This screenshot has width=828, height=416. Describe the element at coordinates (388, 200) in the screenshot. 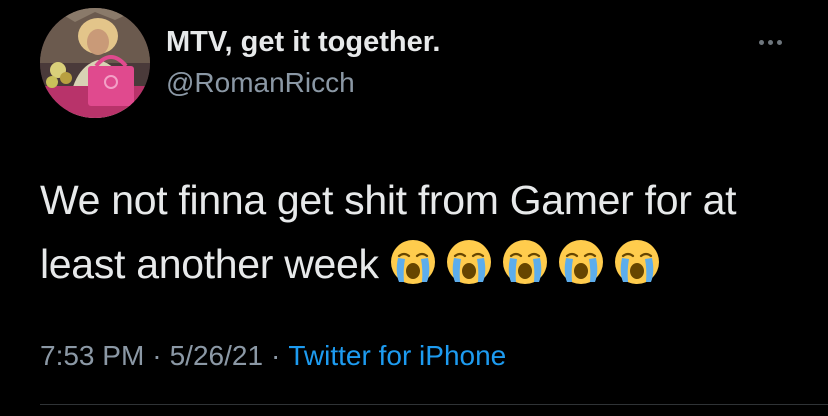

I see `tweet-text-line: We not finna get shit from Gamer for at` at that location.